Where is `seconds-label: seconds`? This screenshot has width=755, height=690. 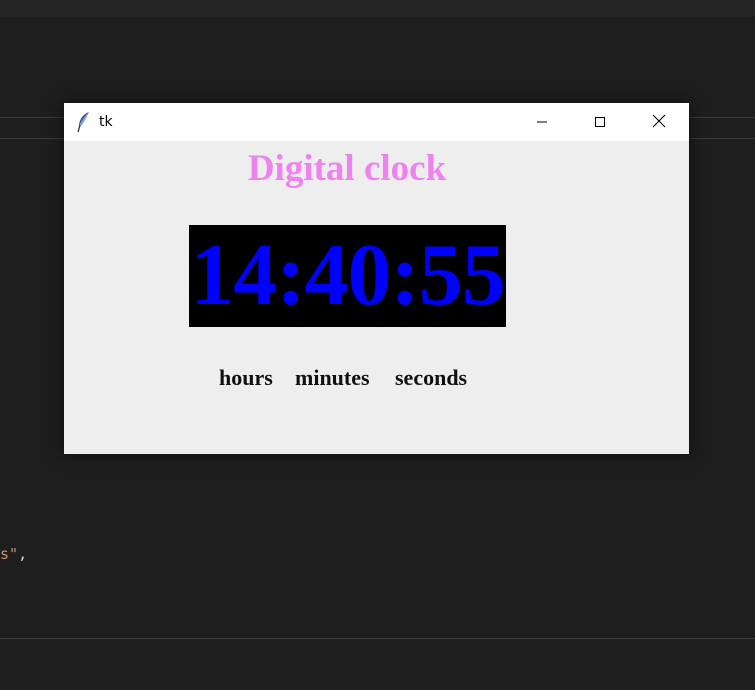
seconds-label: seconds is located at coordinates (431, 377).